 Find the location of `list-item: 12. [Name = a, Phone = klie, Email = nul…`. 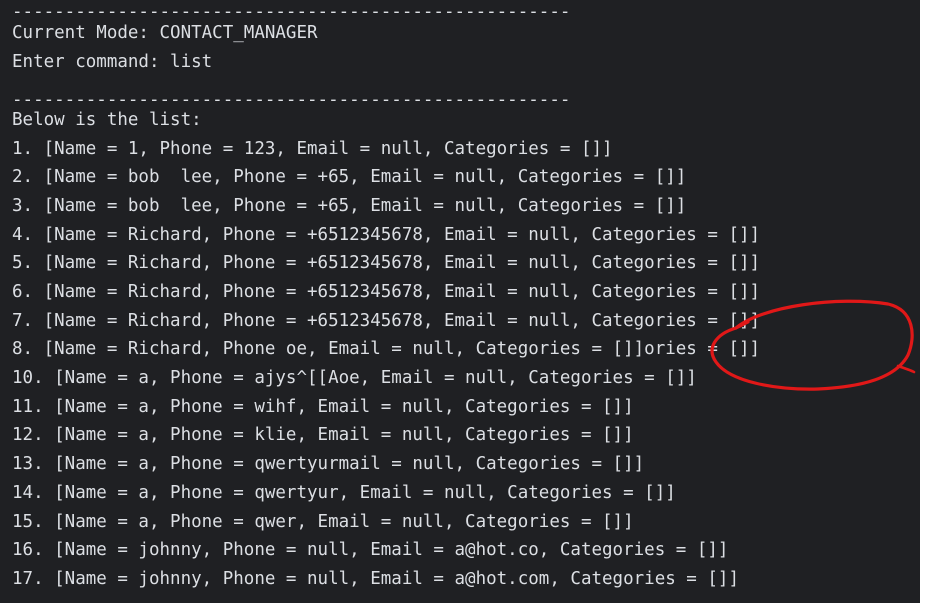

list-item: 12. [Name = a, Phone = klie, Email = nul… is located at coordinates (323, 435).